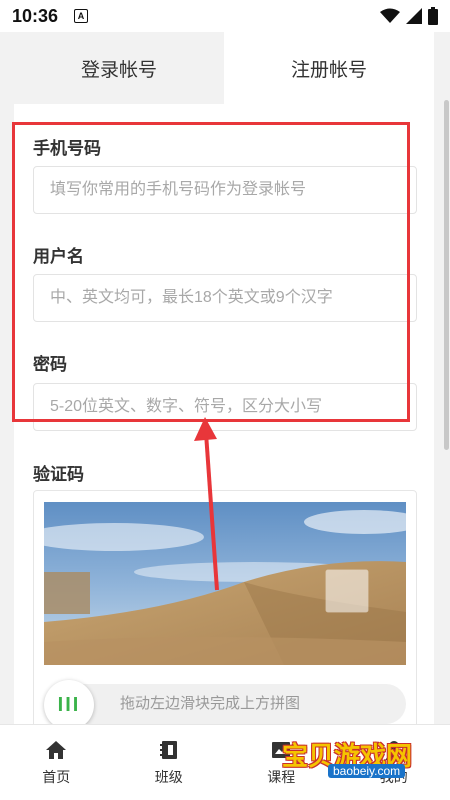 The height and width of the screenshot is (800, 450). Describe the element at coordinates (56, 749) in the screenshot. I see `home-icon` at that location.